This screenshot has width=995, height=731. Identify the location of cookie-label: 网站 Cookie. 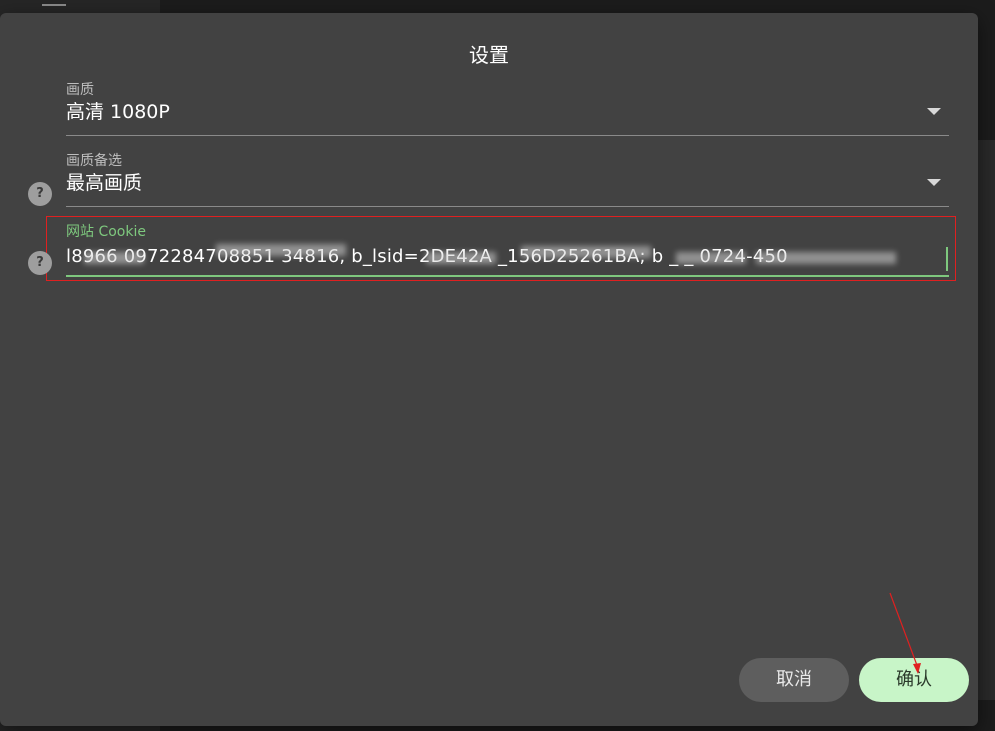
(106, 232).